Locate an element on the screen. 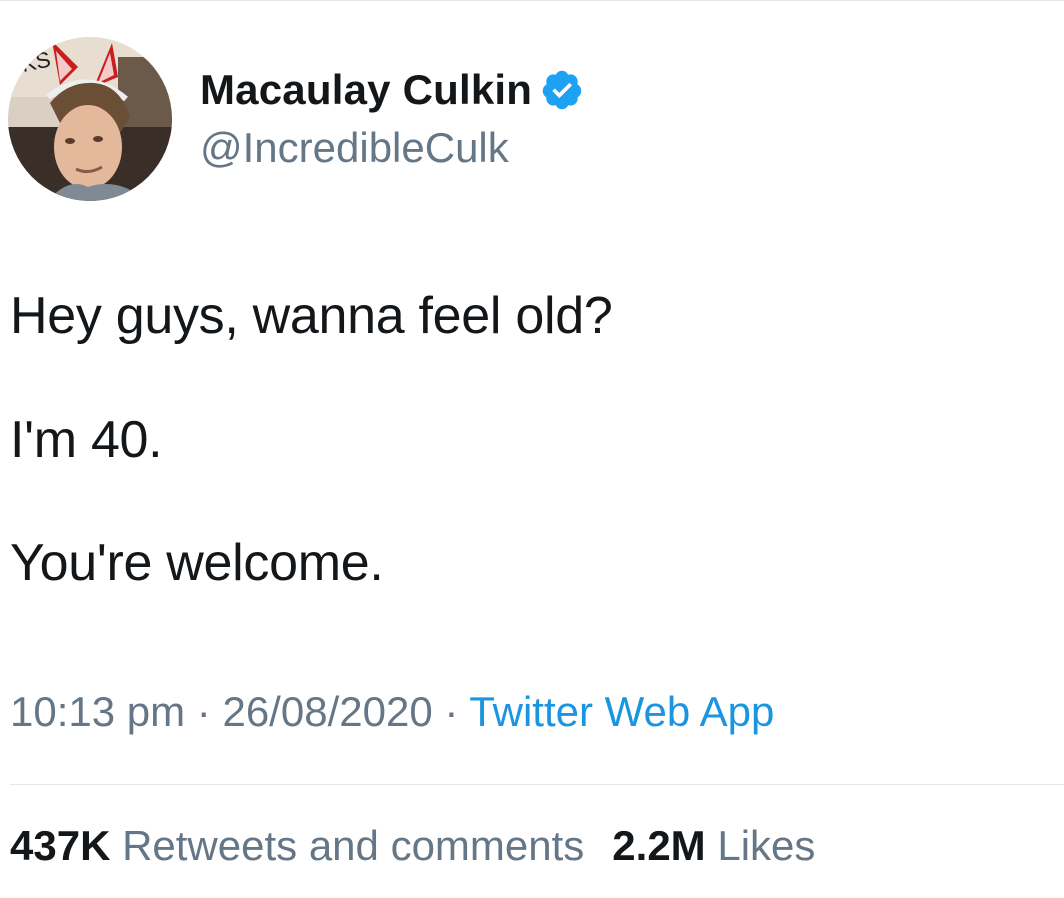 This screenshot has height=898, width=1064. avatar-image: KS is located at coordinates (90, 119).